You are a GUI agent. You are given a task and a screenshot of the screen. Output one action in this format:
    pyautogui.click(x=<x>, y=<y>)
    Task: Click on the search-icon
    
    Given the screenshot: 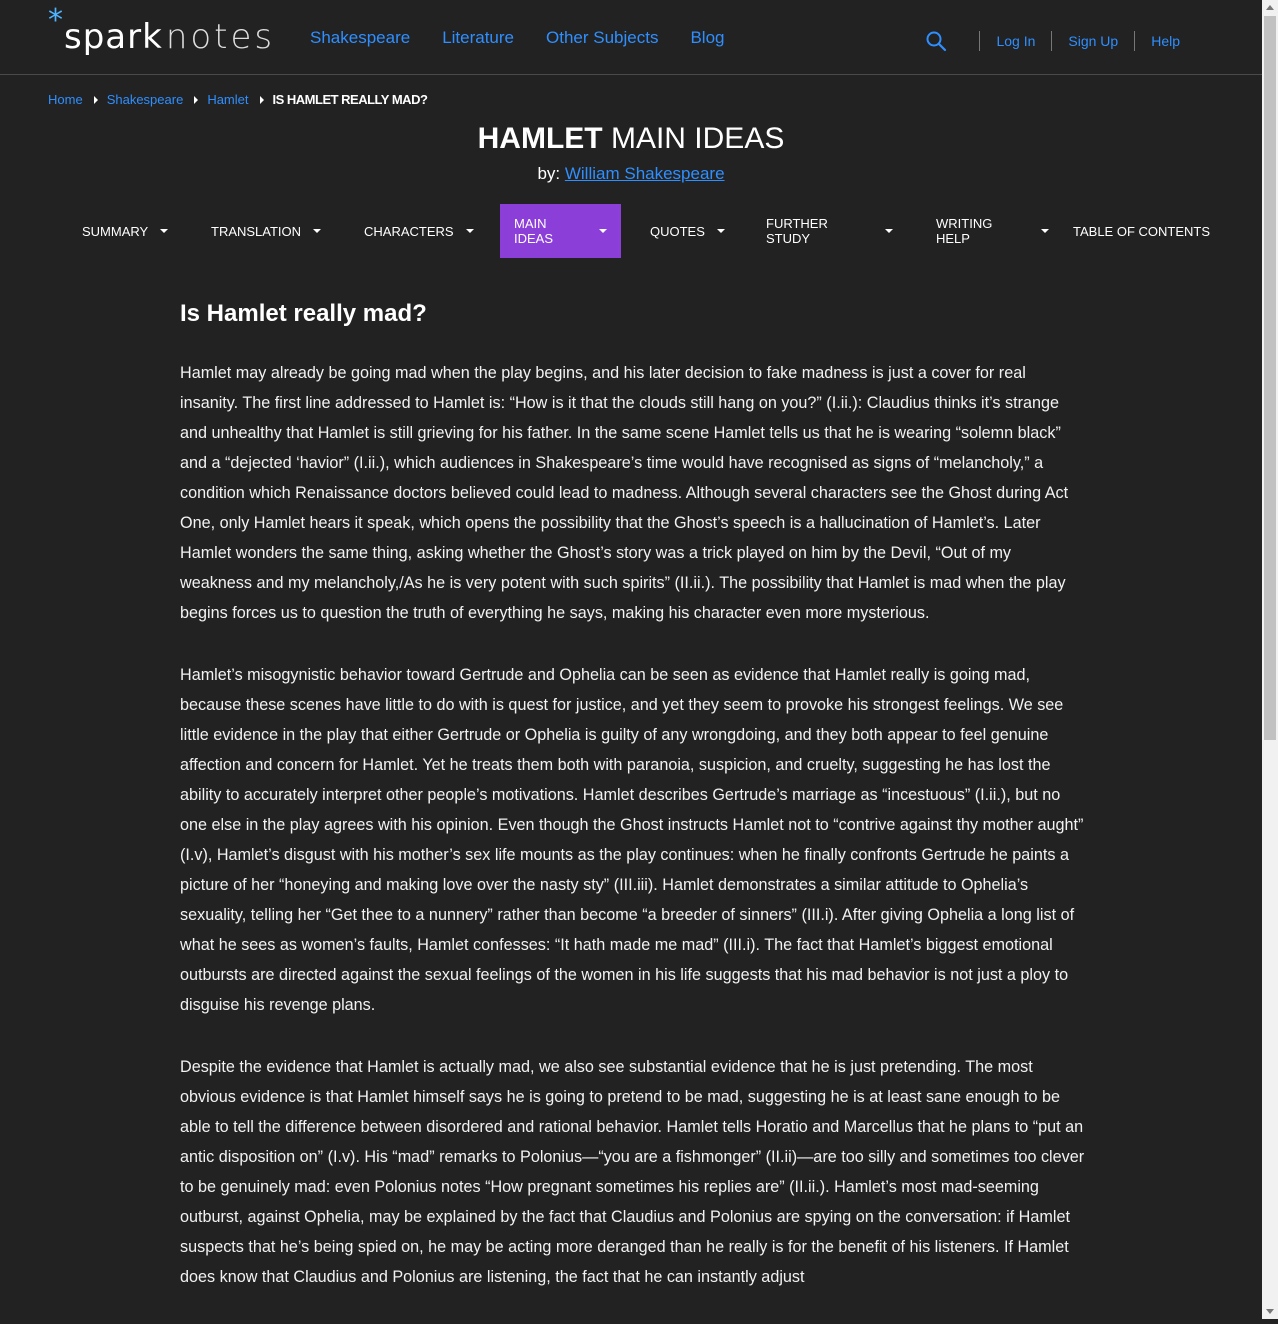 What is the action you would take?
    pyautogui.click(x=936, y=41)
    